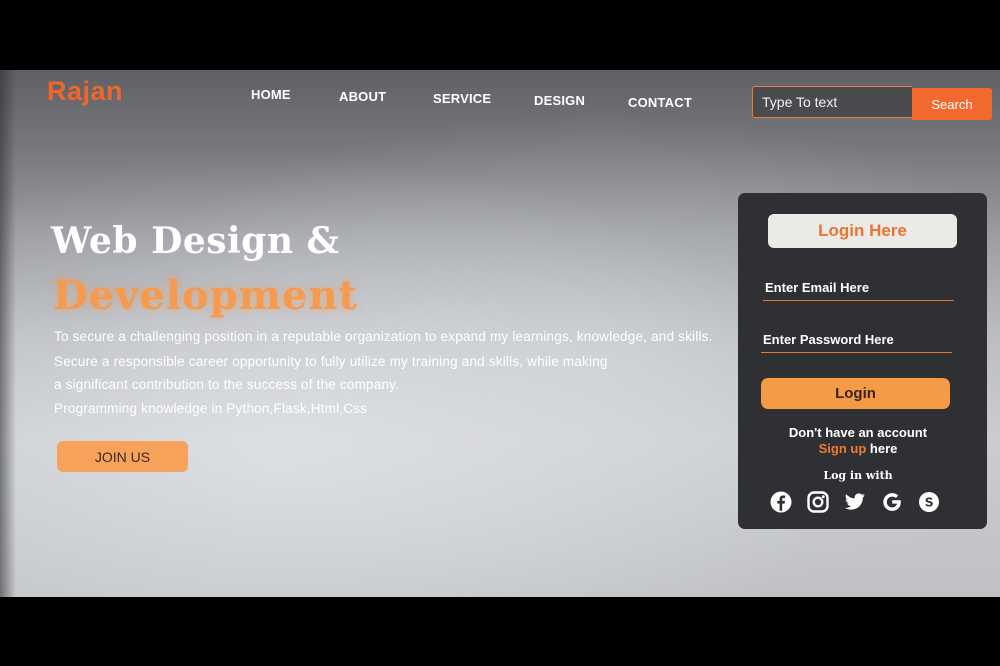 The height and width of the screenshot is (666, 1000). Describe the element at coordinates (858, 432) in the screenshot. I see `no-account-text: Don't have an account` at that location.